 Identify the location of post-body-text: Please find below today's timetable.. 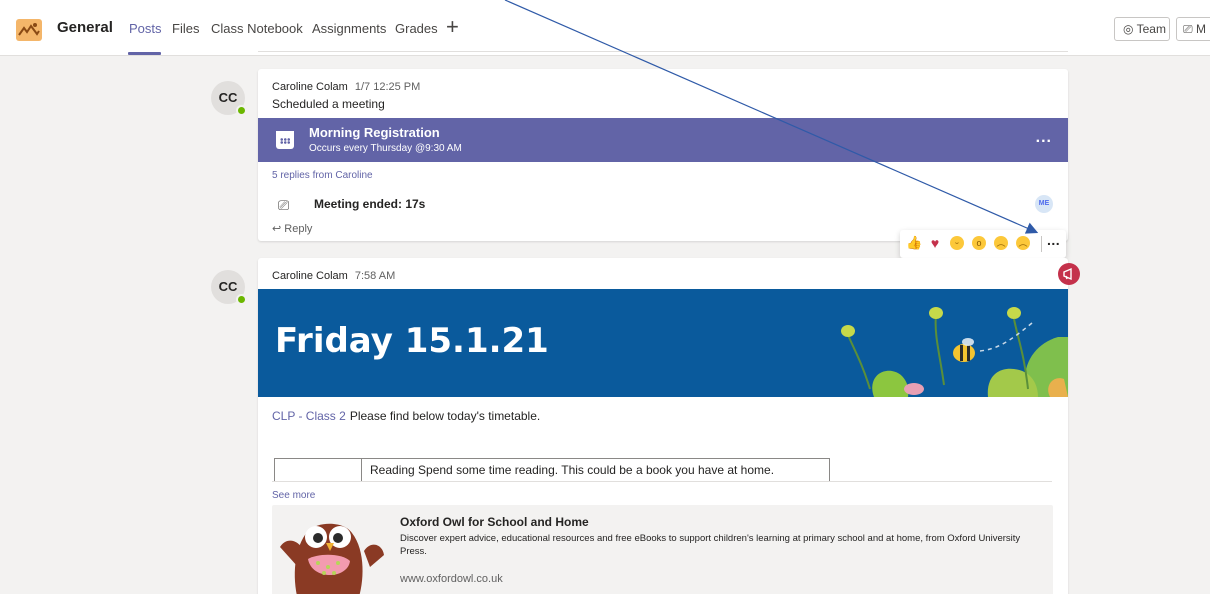
(445, 416).